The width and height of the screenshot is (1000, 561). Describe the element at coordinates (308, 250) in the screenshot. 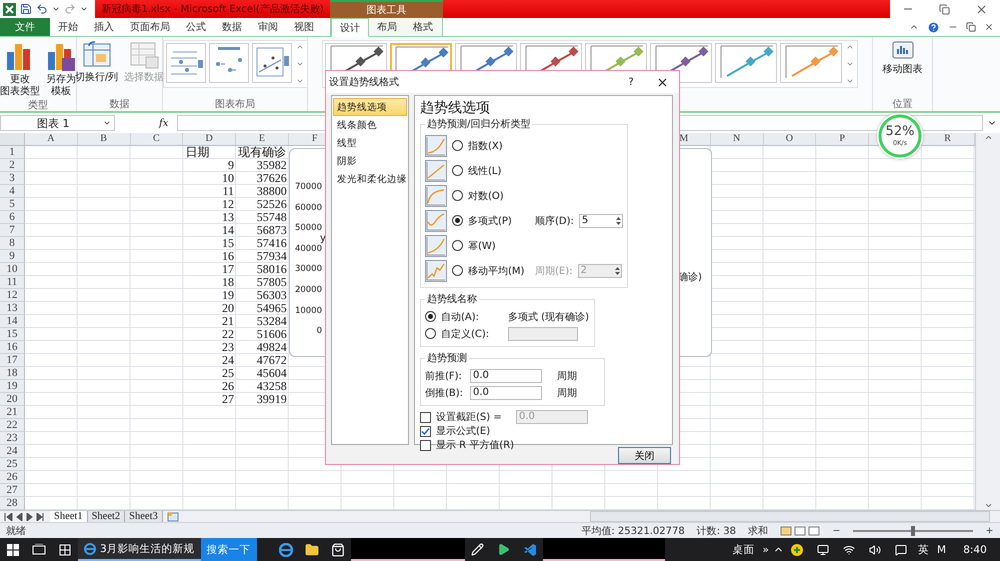

I see `axis-label: 40000` at that location.